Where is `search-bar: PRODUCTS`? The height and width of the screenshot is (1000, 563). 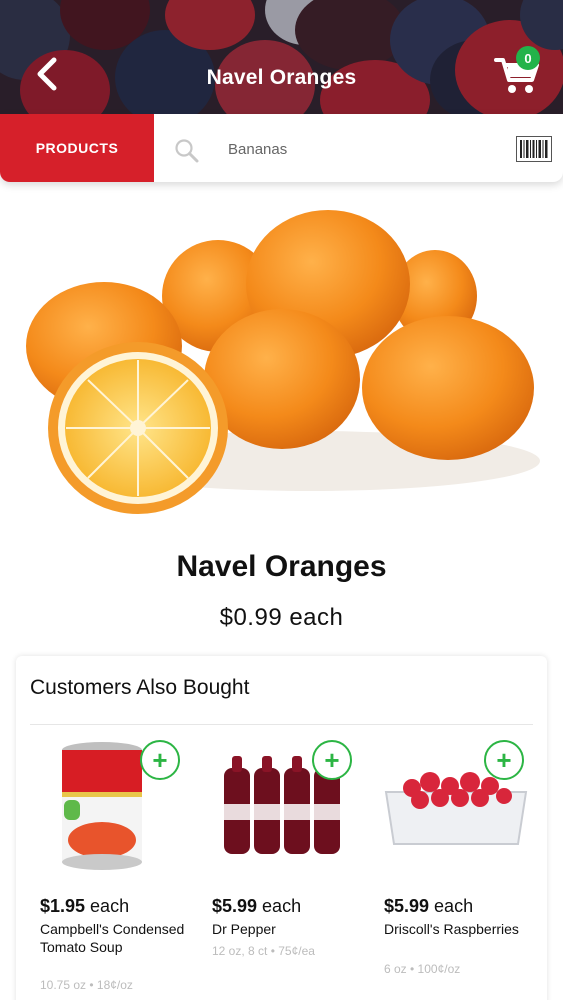
search-bar: PRODUCTS is located at coordinates (281, 148).